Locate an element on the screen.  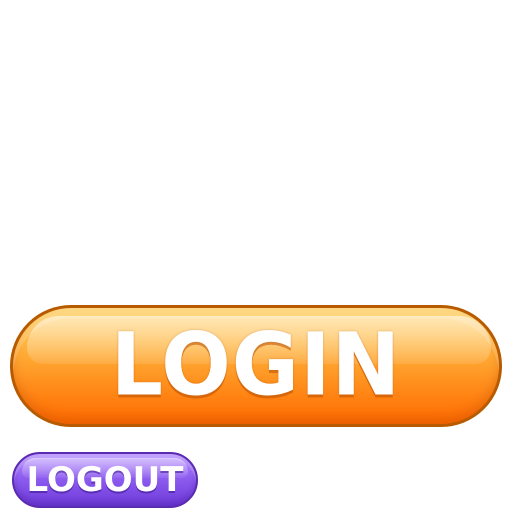
logout-button: LOGOUT is located at coordinates (105, 480).